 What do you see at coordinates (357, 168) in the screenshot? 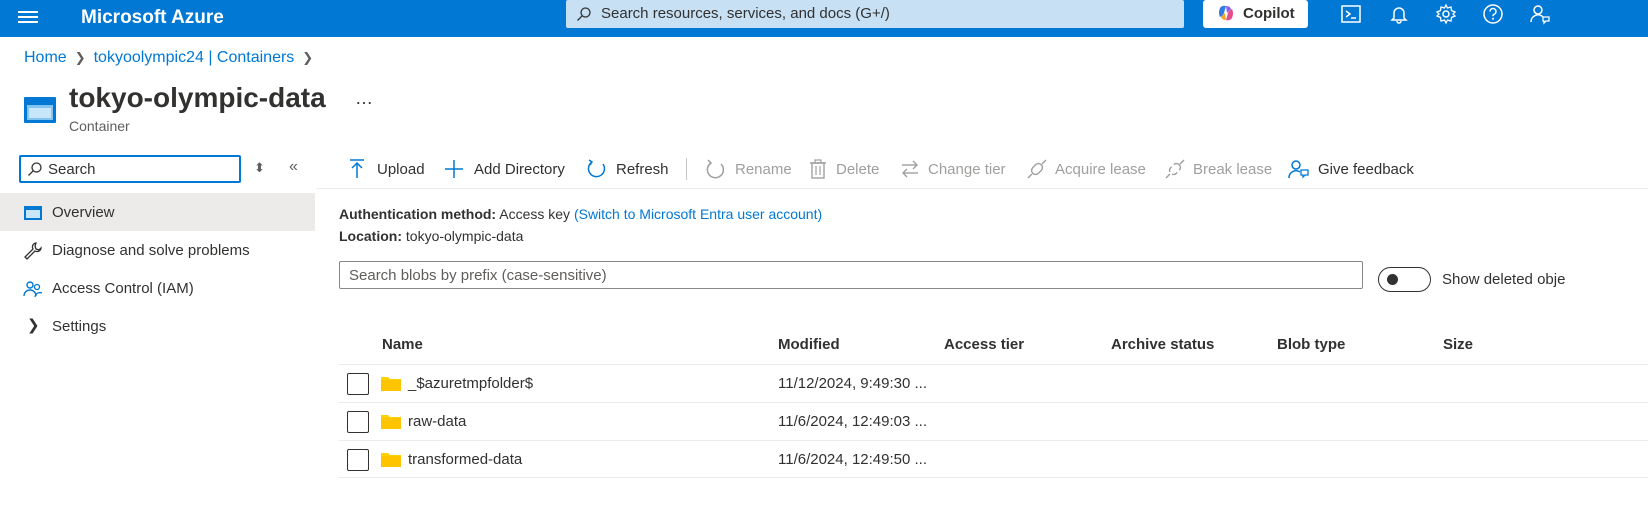
I see `upload-icon` at bounding box center [357, 168].